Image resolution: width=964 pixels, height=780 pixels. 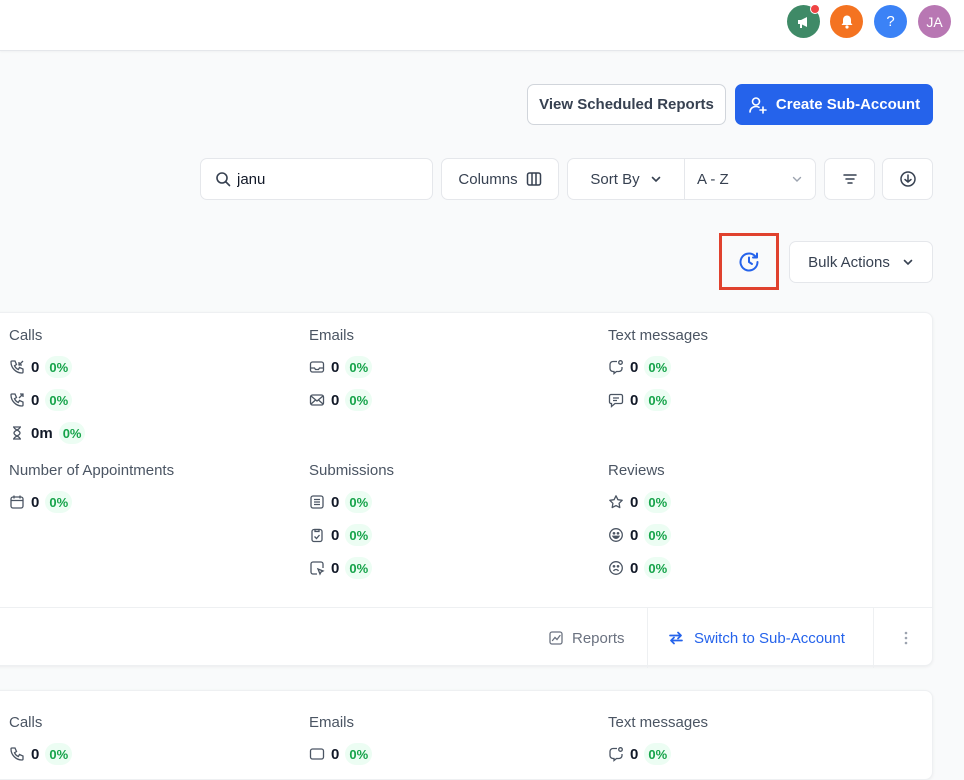 I want to click on texts-sent-pct: 0%, so click(x=658, y=400).